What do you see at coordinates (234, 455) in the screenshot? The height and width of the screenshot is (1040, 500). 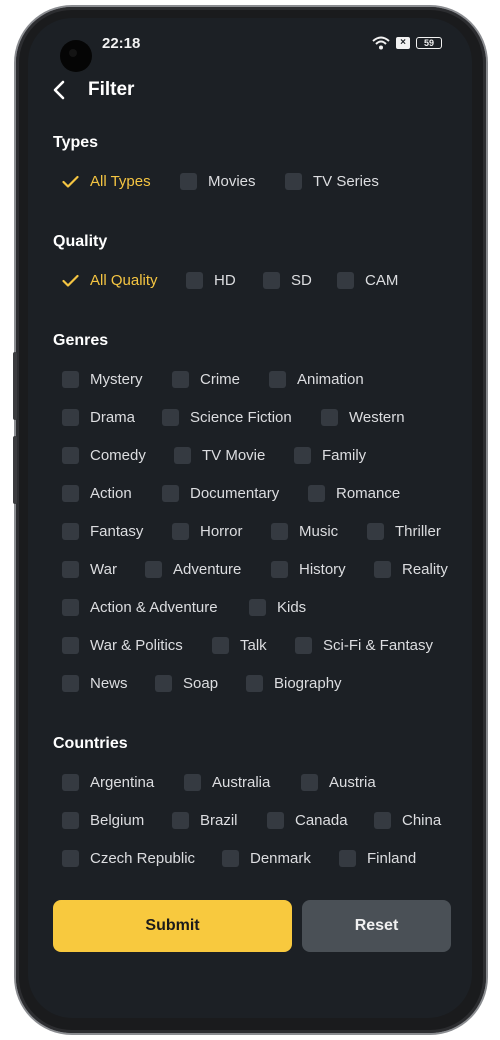 I see `option-label: TV Movie` at bounding box center [234, 455].